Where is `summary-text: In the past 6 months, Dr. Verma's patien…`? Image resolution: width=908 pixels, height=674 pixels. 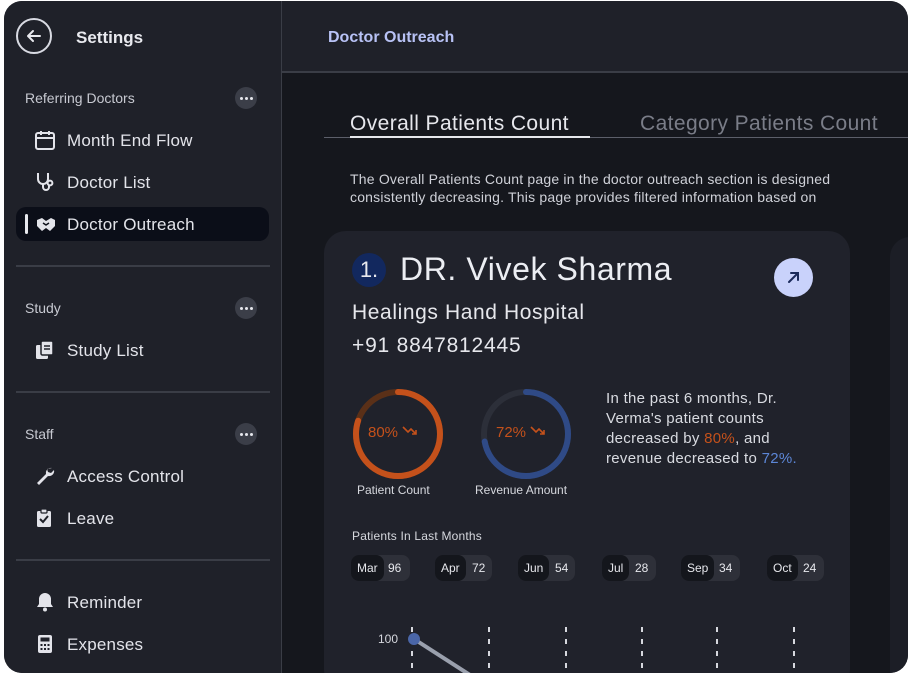
summary-text: In the past 6 months, Dr. Verma's patien… is located at coordinates (713, 429).